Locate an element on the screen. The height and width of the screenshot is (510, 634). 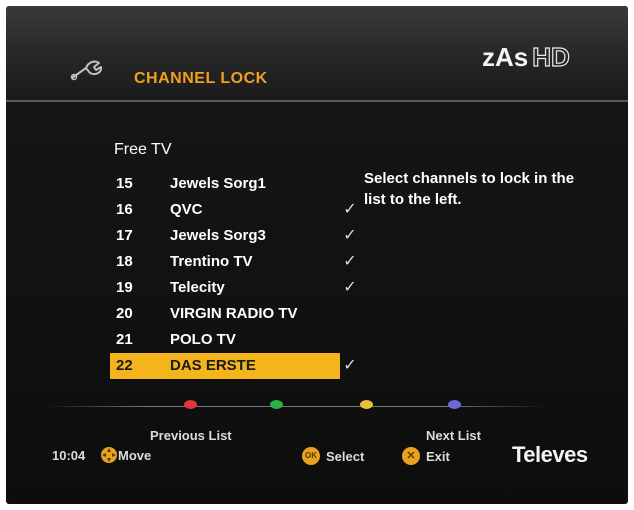
channel-number: 22 is located at coordinates (124, 365).